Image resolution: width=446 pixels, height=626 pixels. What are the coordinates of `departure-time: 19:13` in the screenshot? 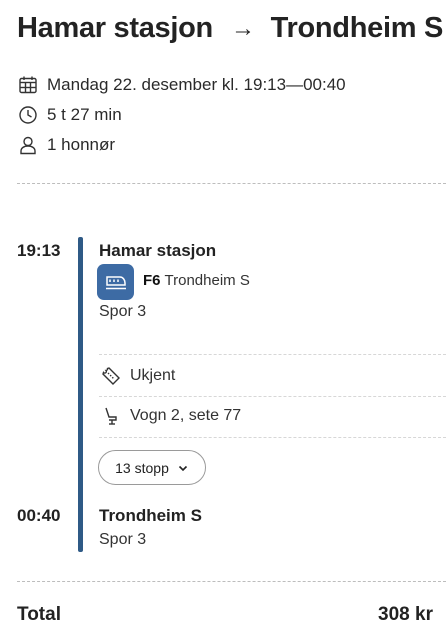 It's located at (39, 250).